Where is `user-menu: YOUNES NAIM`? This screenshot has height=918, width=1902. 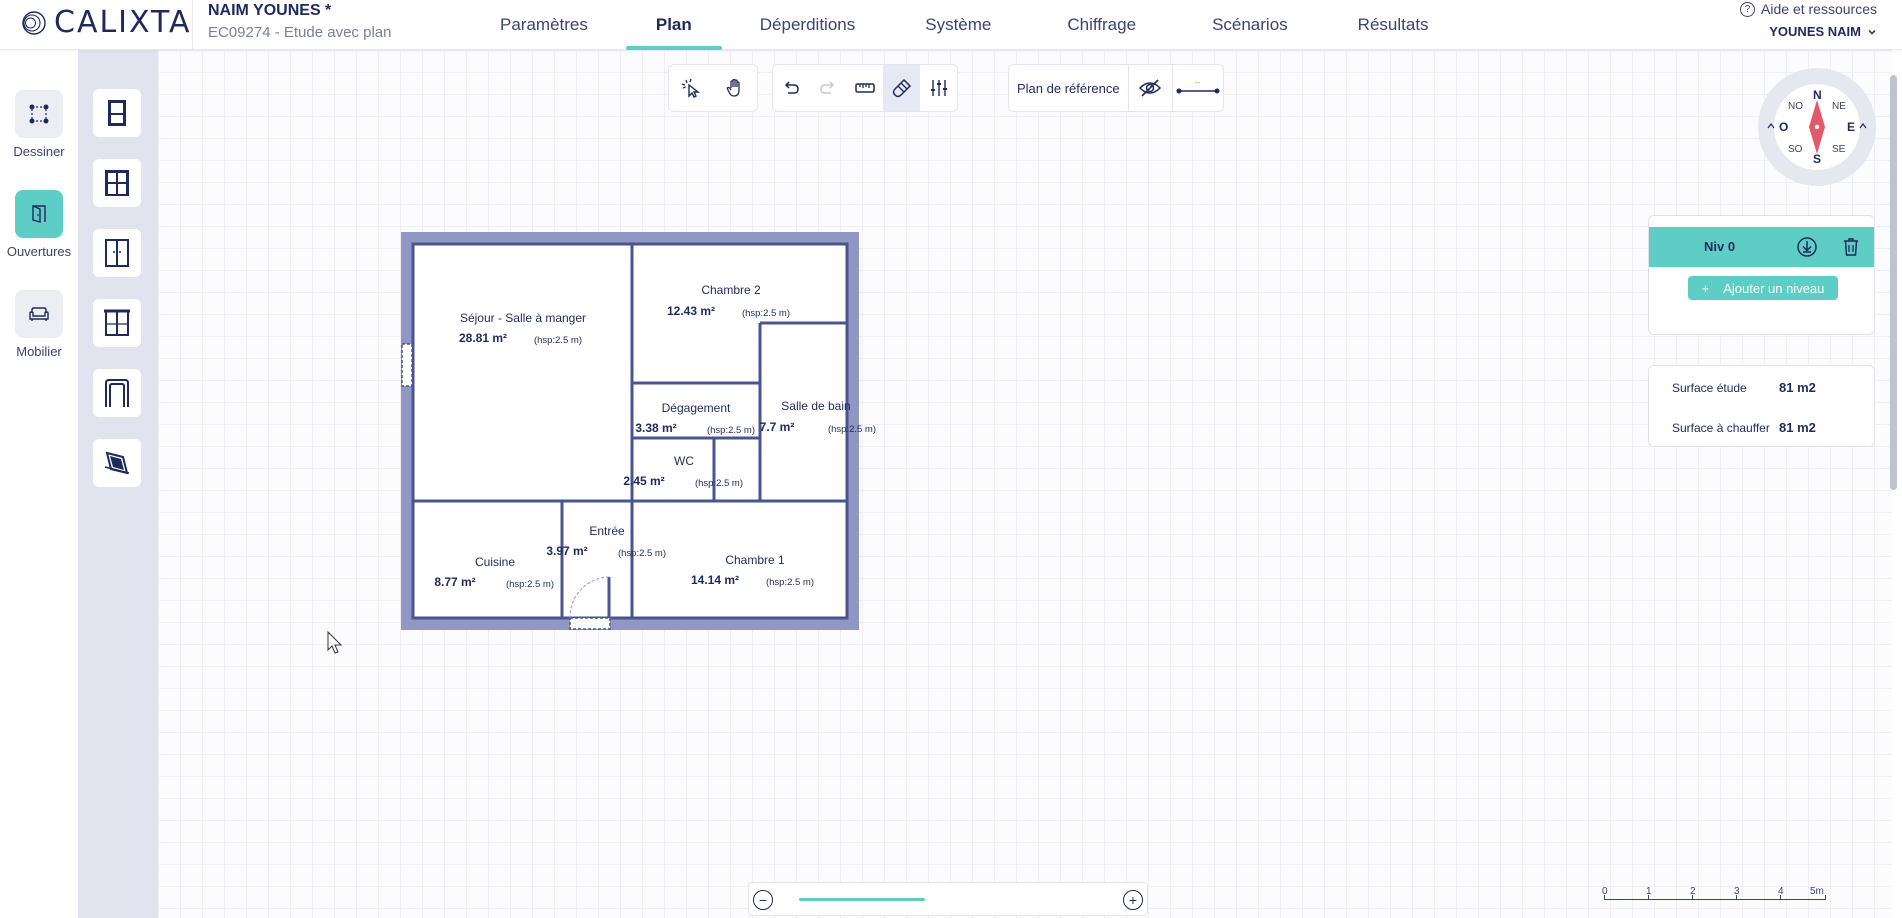
user-menu: YOUNES NAIM is located at coordinates (1823, 31).